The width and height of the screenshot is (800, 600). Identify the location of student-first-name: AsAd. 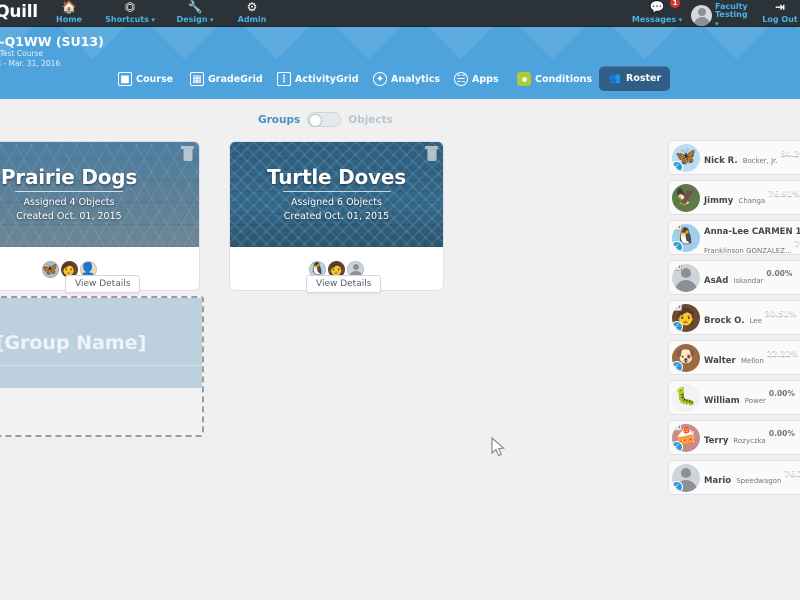
(716, 281).